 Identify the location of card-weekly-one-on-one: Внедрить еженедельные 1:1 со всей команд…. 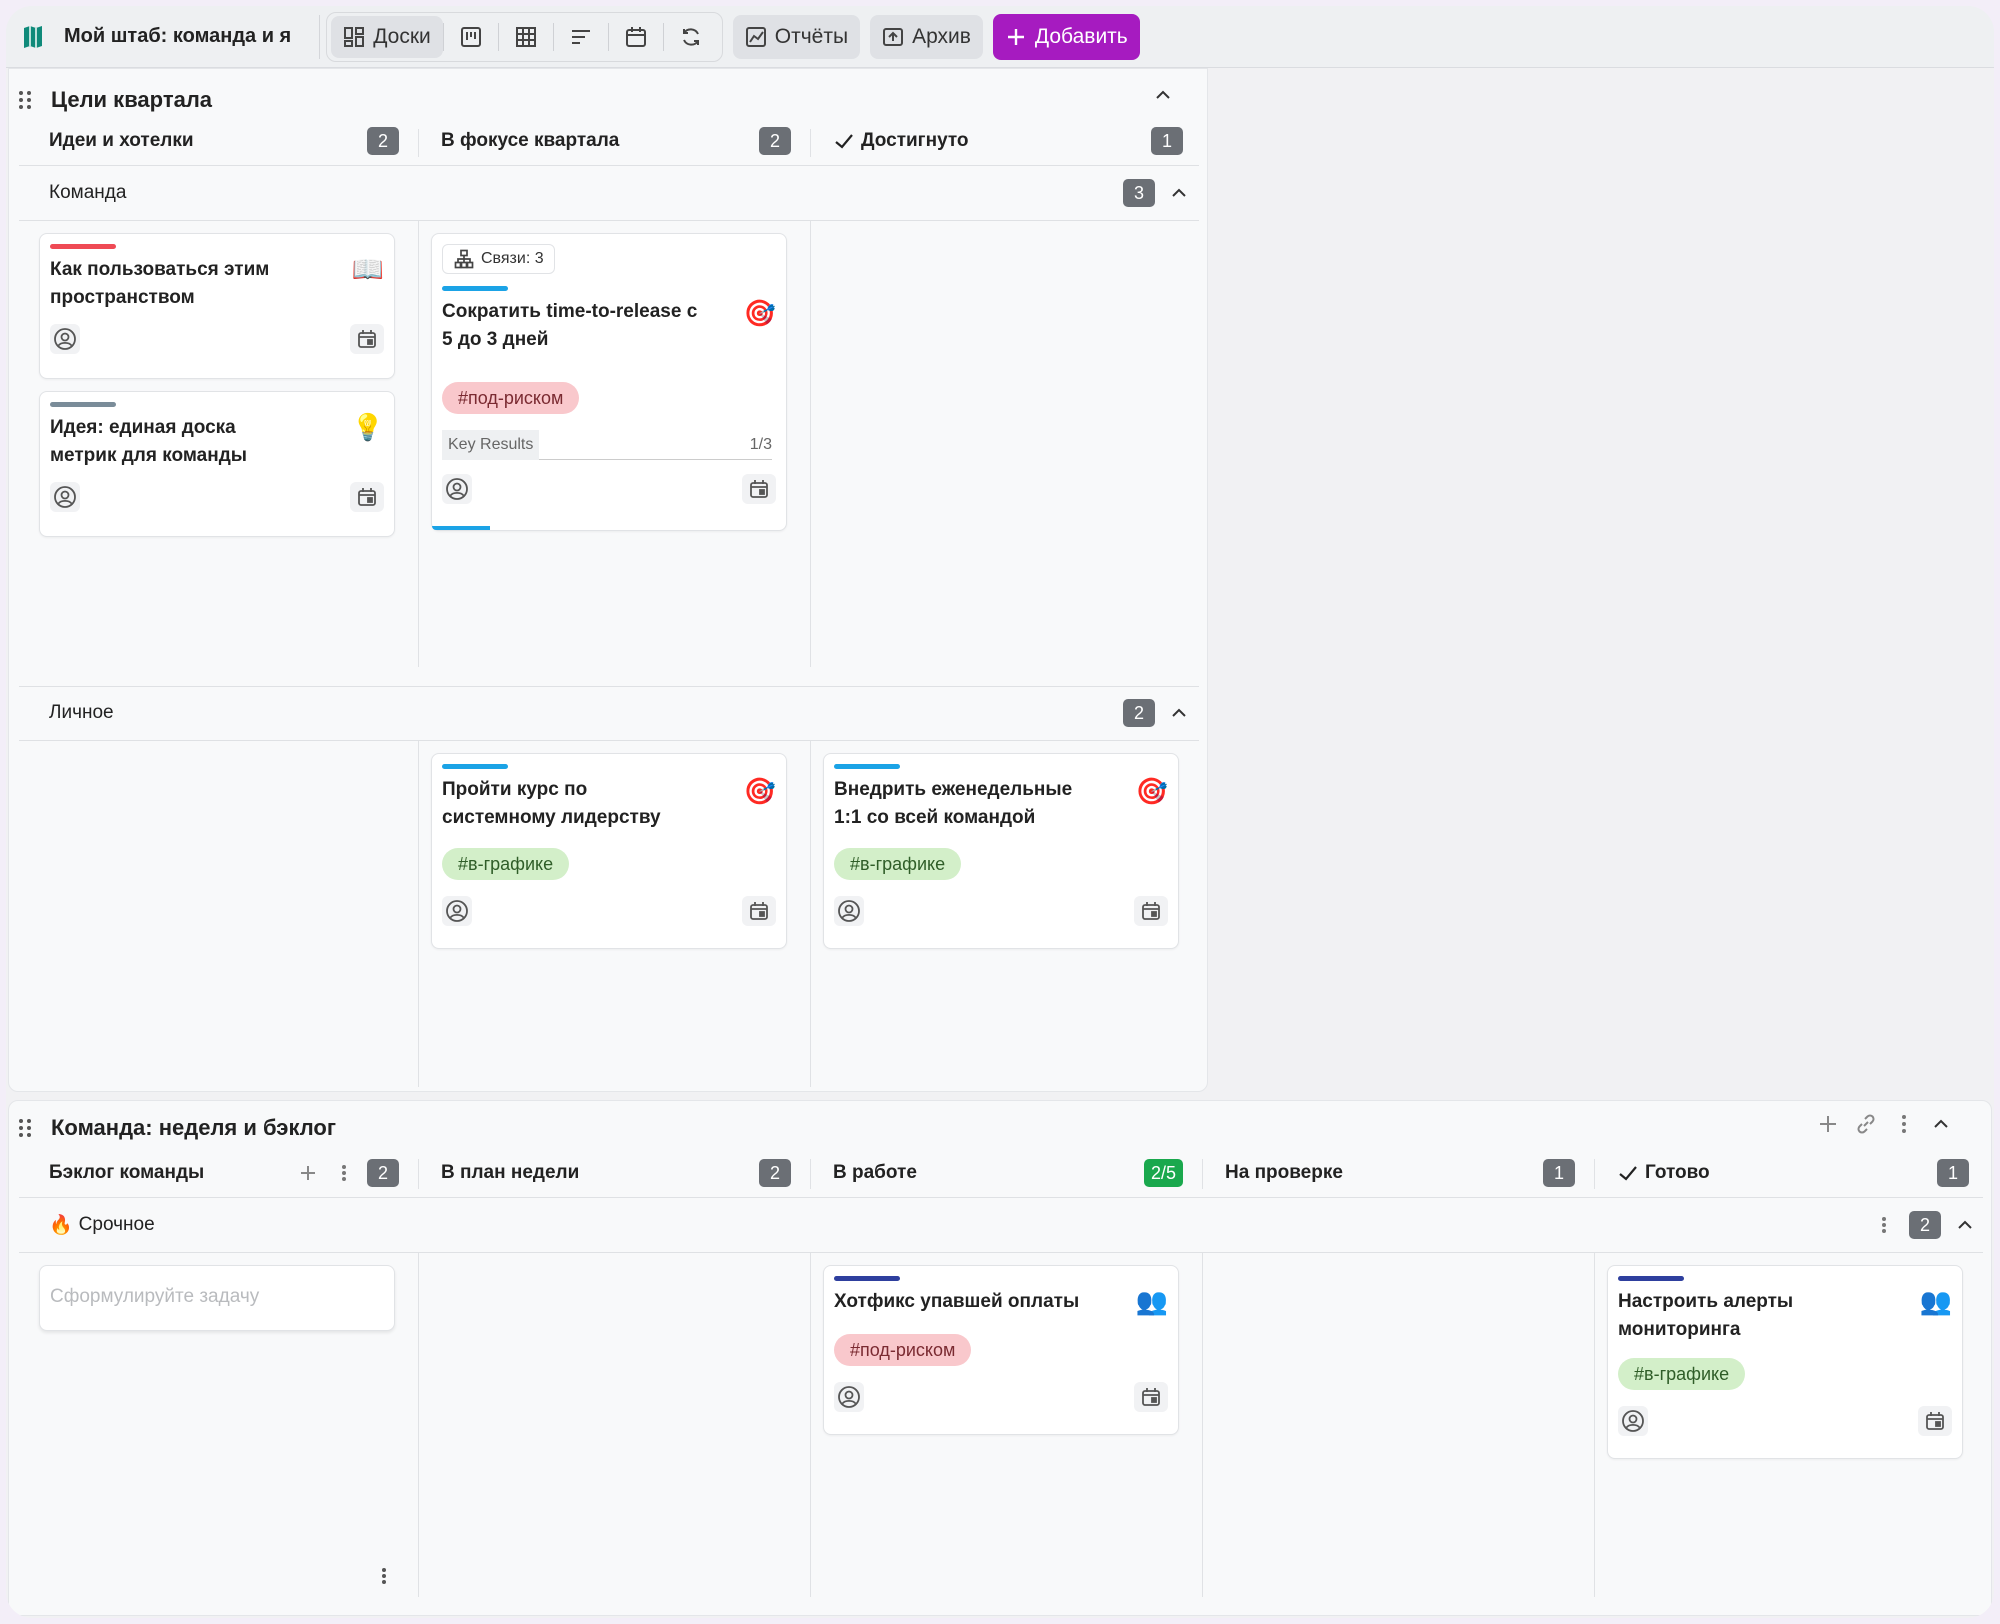
(1001, 851).